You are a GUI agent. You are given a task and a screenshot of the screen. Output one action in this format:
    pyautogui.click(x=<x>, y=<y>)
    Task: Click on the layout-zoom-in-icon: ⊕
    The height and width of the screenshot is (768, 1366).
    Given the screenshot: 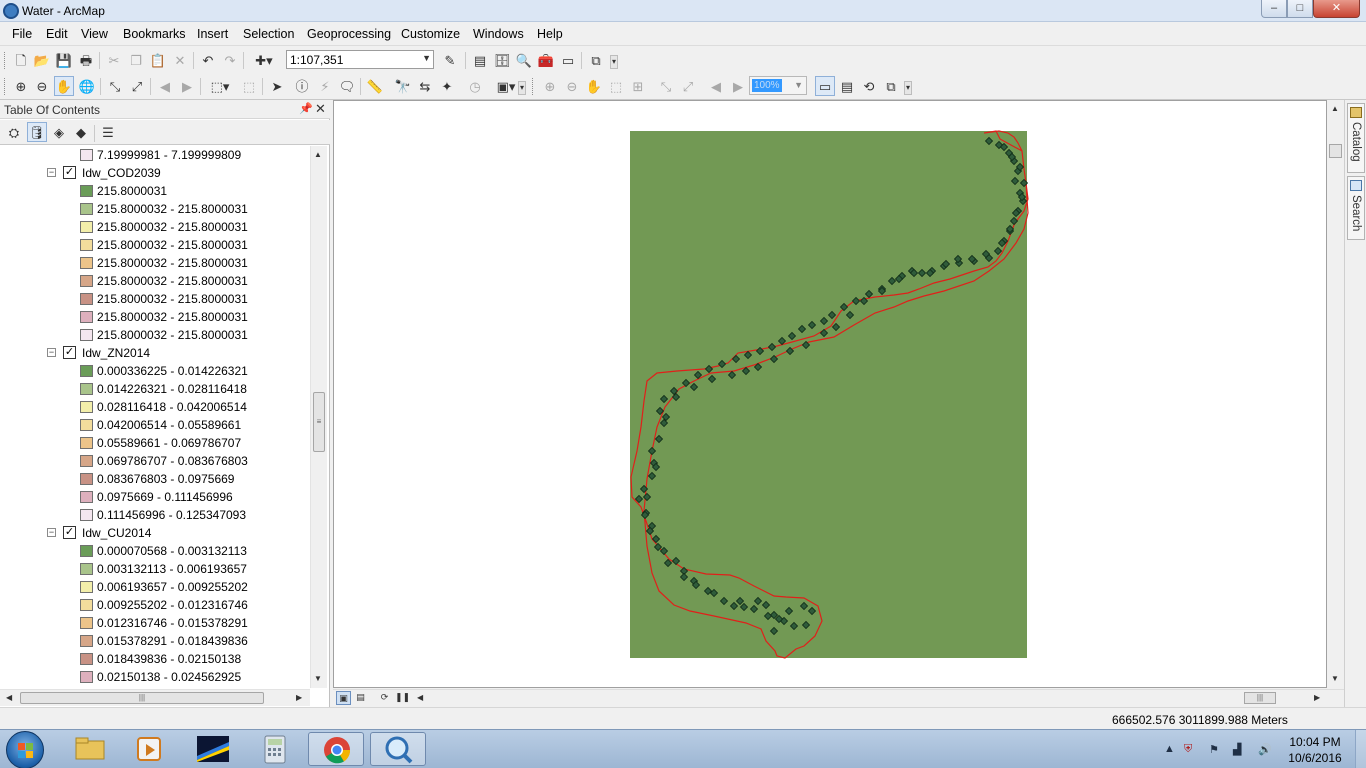 What is the action you would take?
    pyautogui.click(x=550, y=86)
    